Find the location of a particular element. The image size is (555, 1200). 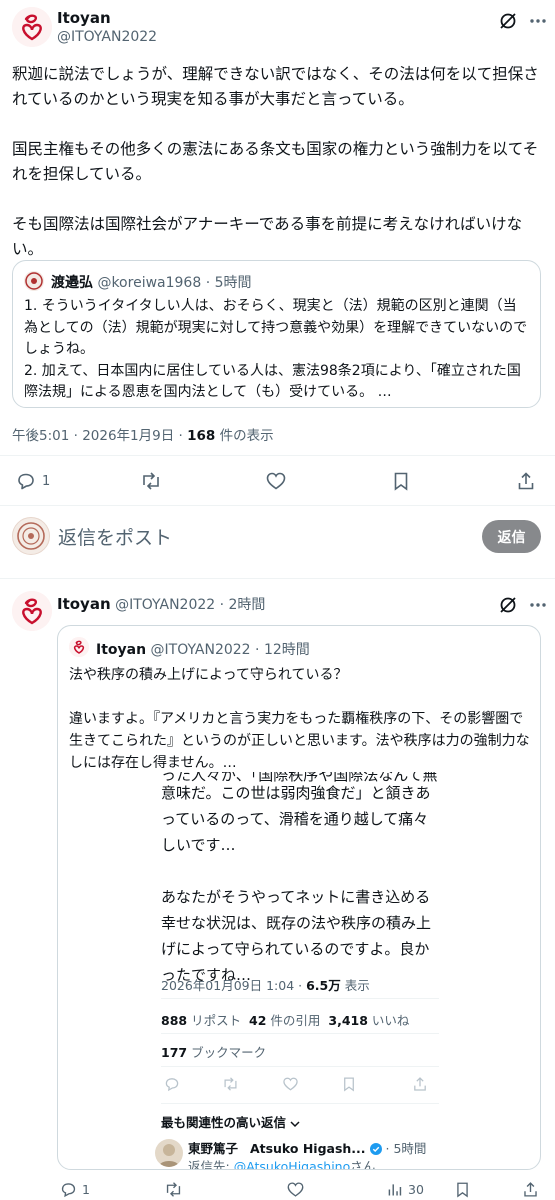

reply-header: Itoyan @ITOYAN2022 · 2時間 is located at coordinates (161, 604).